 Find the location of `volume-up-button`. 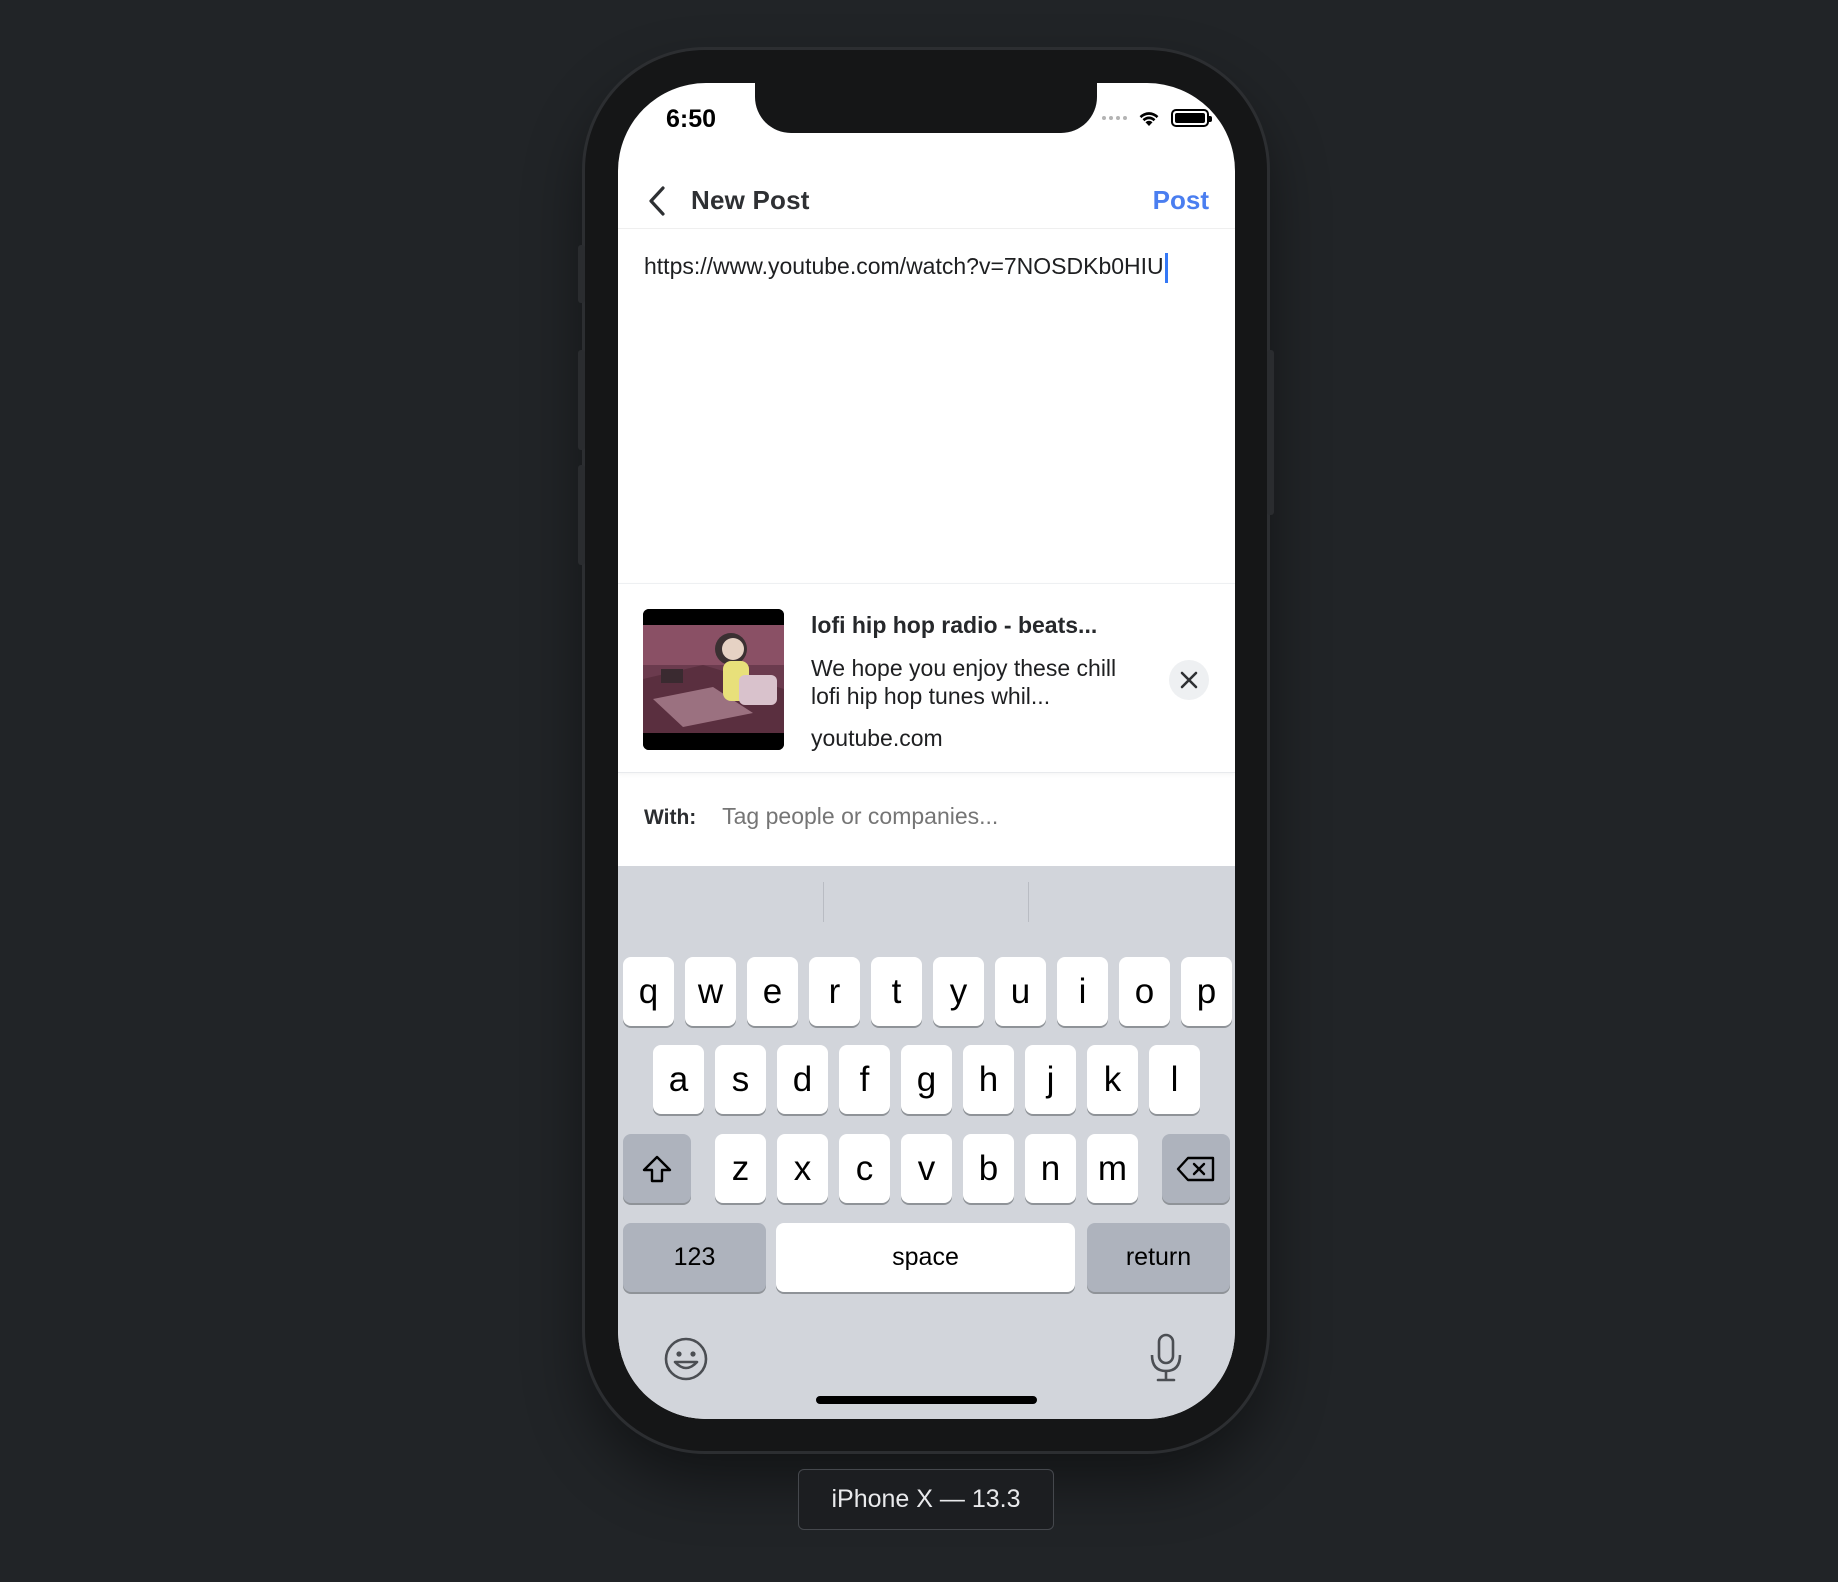

volume-up-button is located at coordinates (581, 400).